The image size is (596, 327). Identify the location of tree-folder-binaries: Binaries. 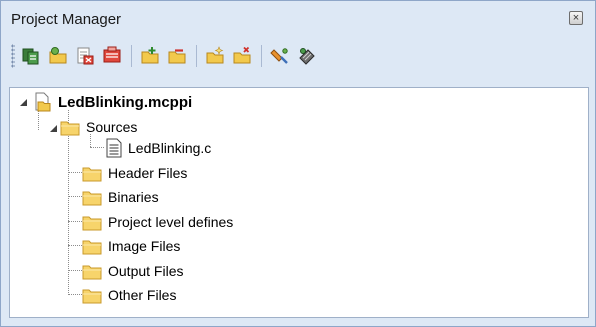
(120, 197).